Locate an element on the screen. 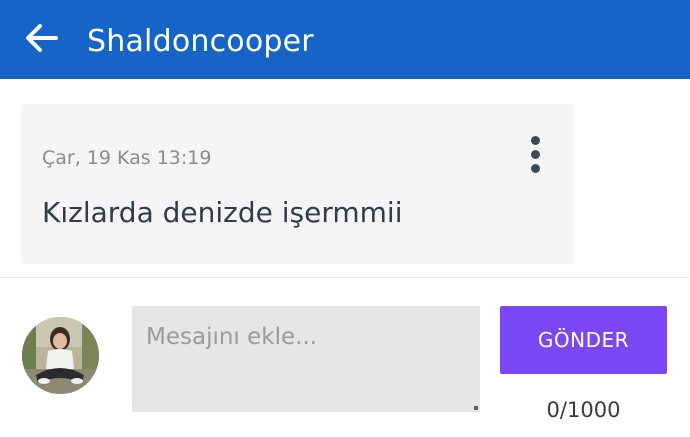 The width and height of the screenshot is (690, 437). resize-handle is located at coordinates (476, 408).